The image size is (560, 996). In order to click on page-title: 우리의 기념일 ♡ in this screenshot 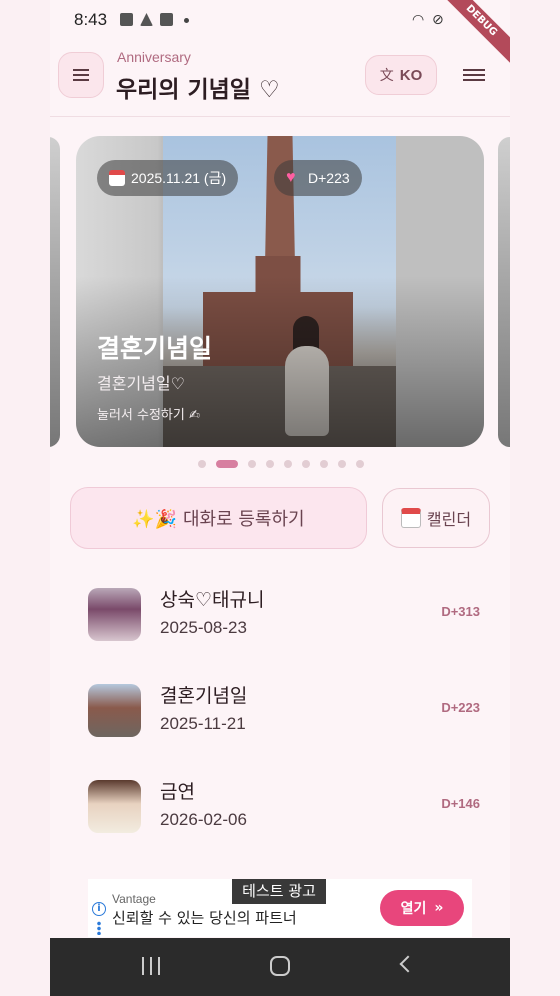, I will do `click(198, 90)`.